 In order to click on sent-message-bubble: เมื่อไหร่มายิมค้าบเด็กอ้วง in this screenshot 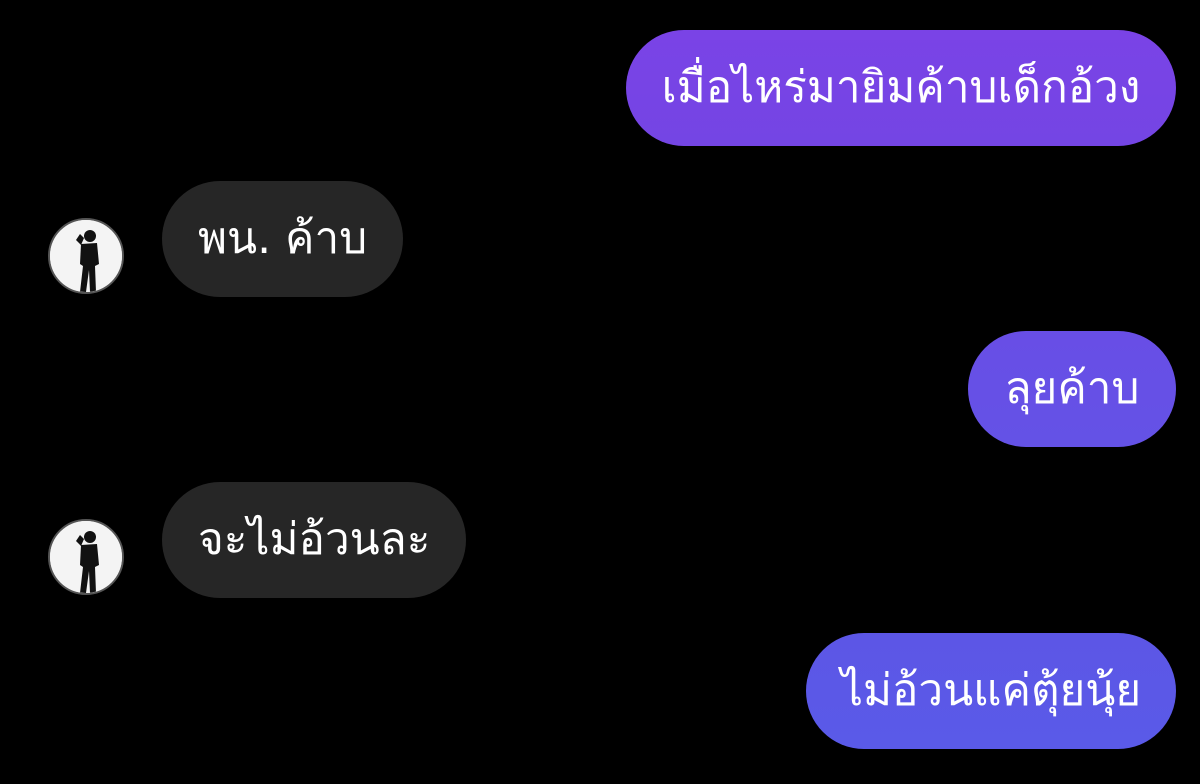, I will do `click(901, 88)`.